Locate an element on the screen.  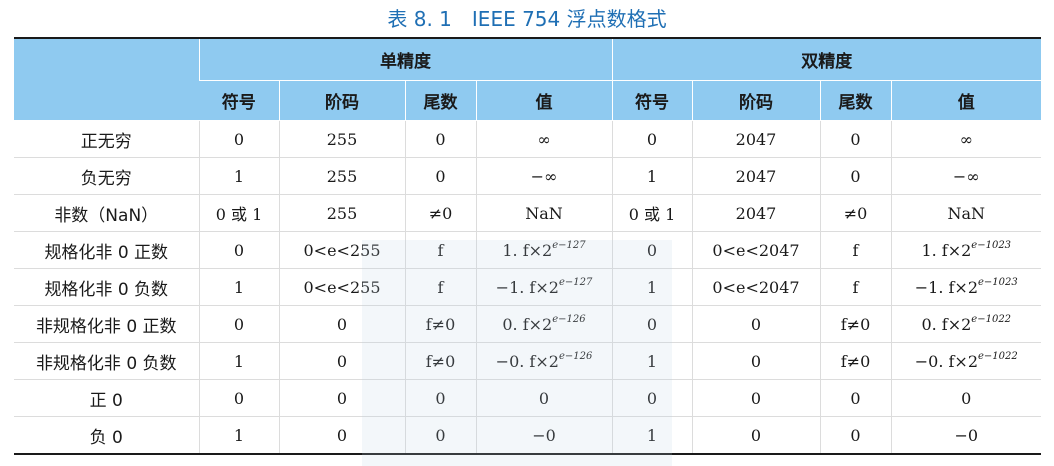
double-sign-cell: 1 is located at coordinates (651, 176).